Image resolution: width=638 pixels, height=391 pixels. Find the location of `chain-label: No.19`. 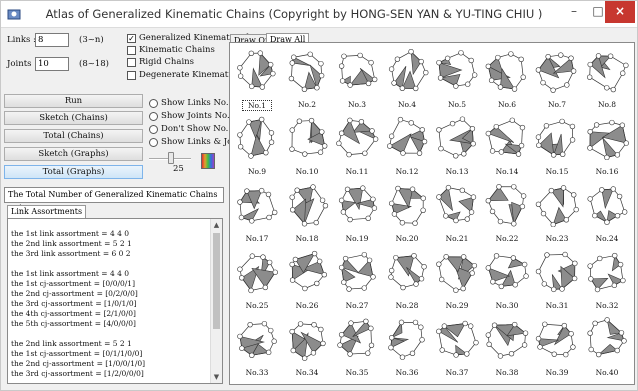

chain-label: No.19 is located at coordinates (357, 238).